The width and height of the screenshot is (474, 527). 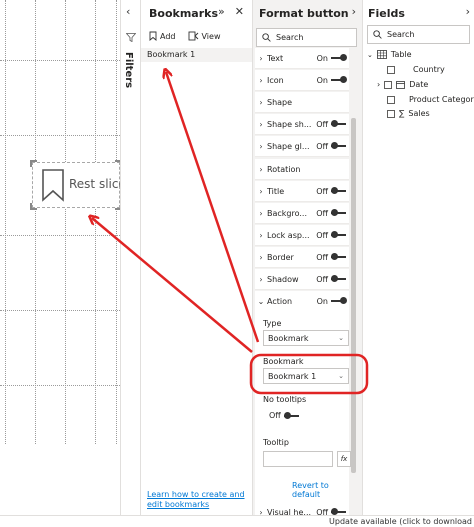 What do you see at coordinates (131, 263) in the screenshot?
I see `filters-pane: ‹ Filters` at bounding box center [131, 263].